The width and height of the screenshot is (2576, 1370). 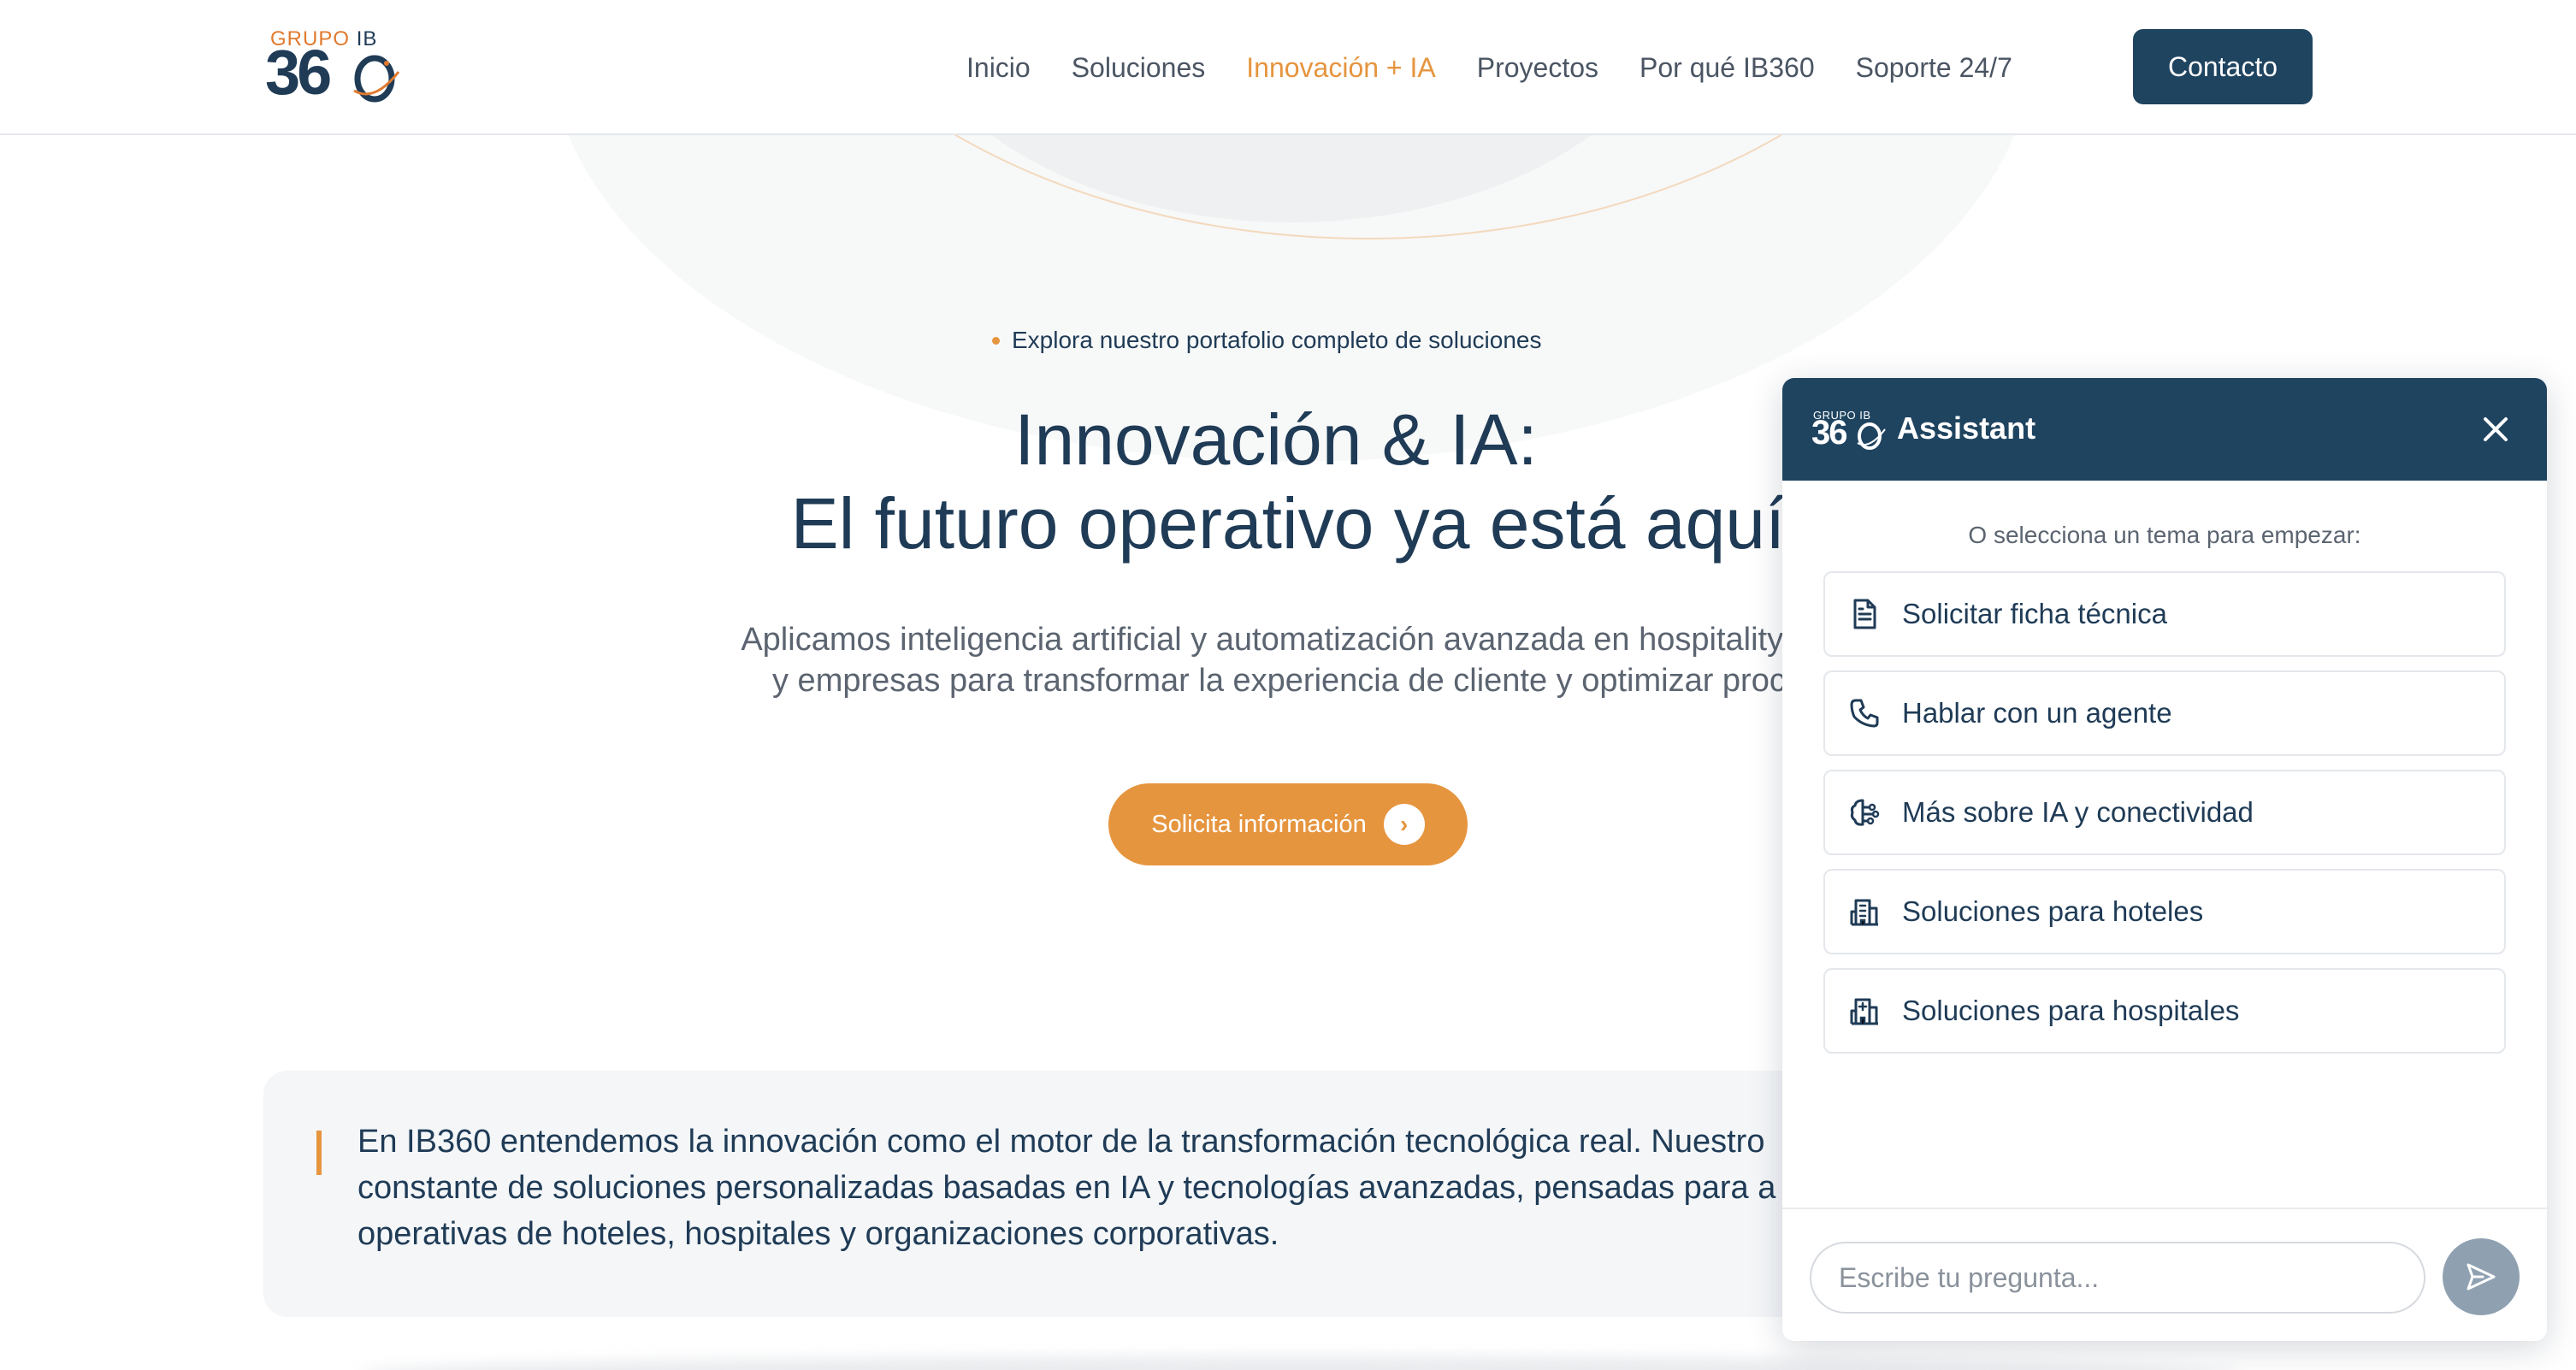 What do you see at coordinates (998, 68) in the screenshot?
I see `nav-item-inicio: Inicio` at bounding box center [998, 68].